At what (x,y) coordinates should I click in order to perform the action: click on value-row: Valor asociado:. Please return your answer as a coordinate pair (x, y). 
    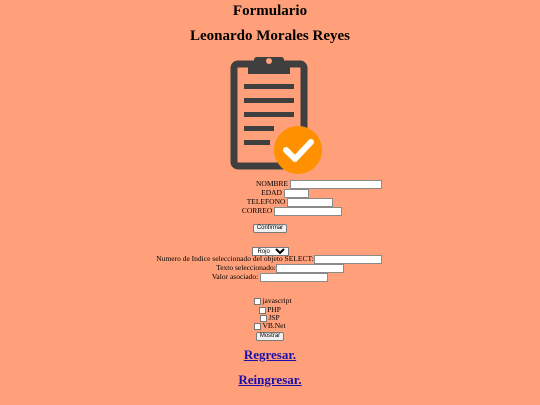
    Looking at the image, I should click on (270, 277).